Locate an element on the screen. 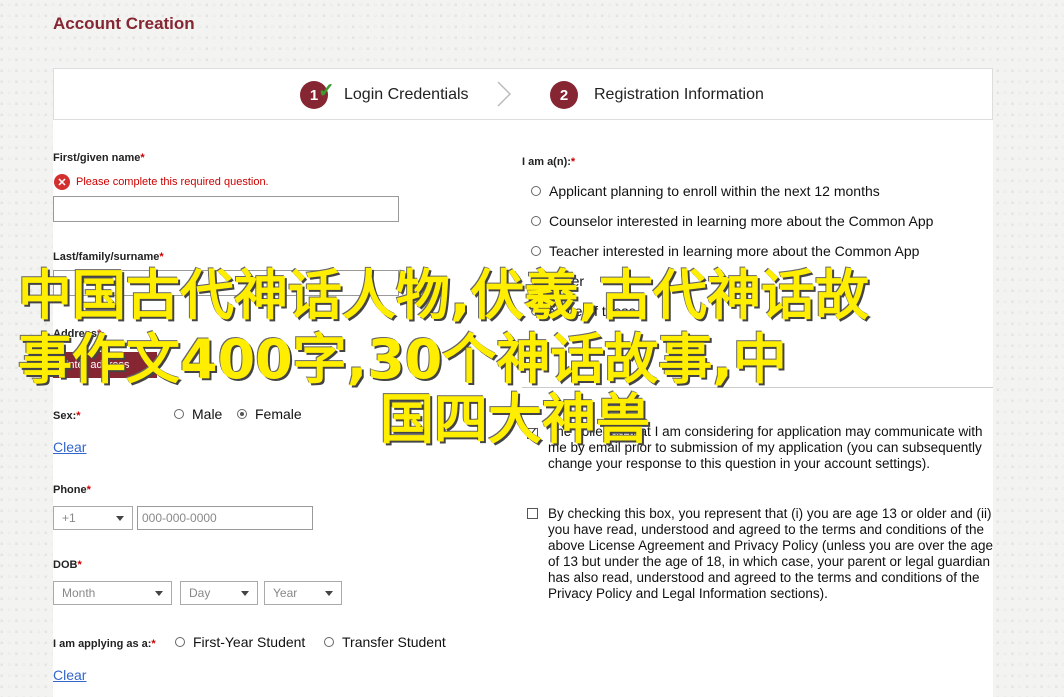 This screenshot has height=697, width=1064. dob-year-select: Year is located at coordinates (303, 593).